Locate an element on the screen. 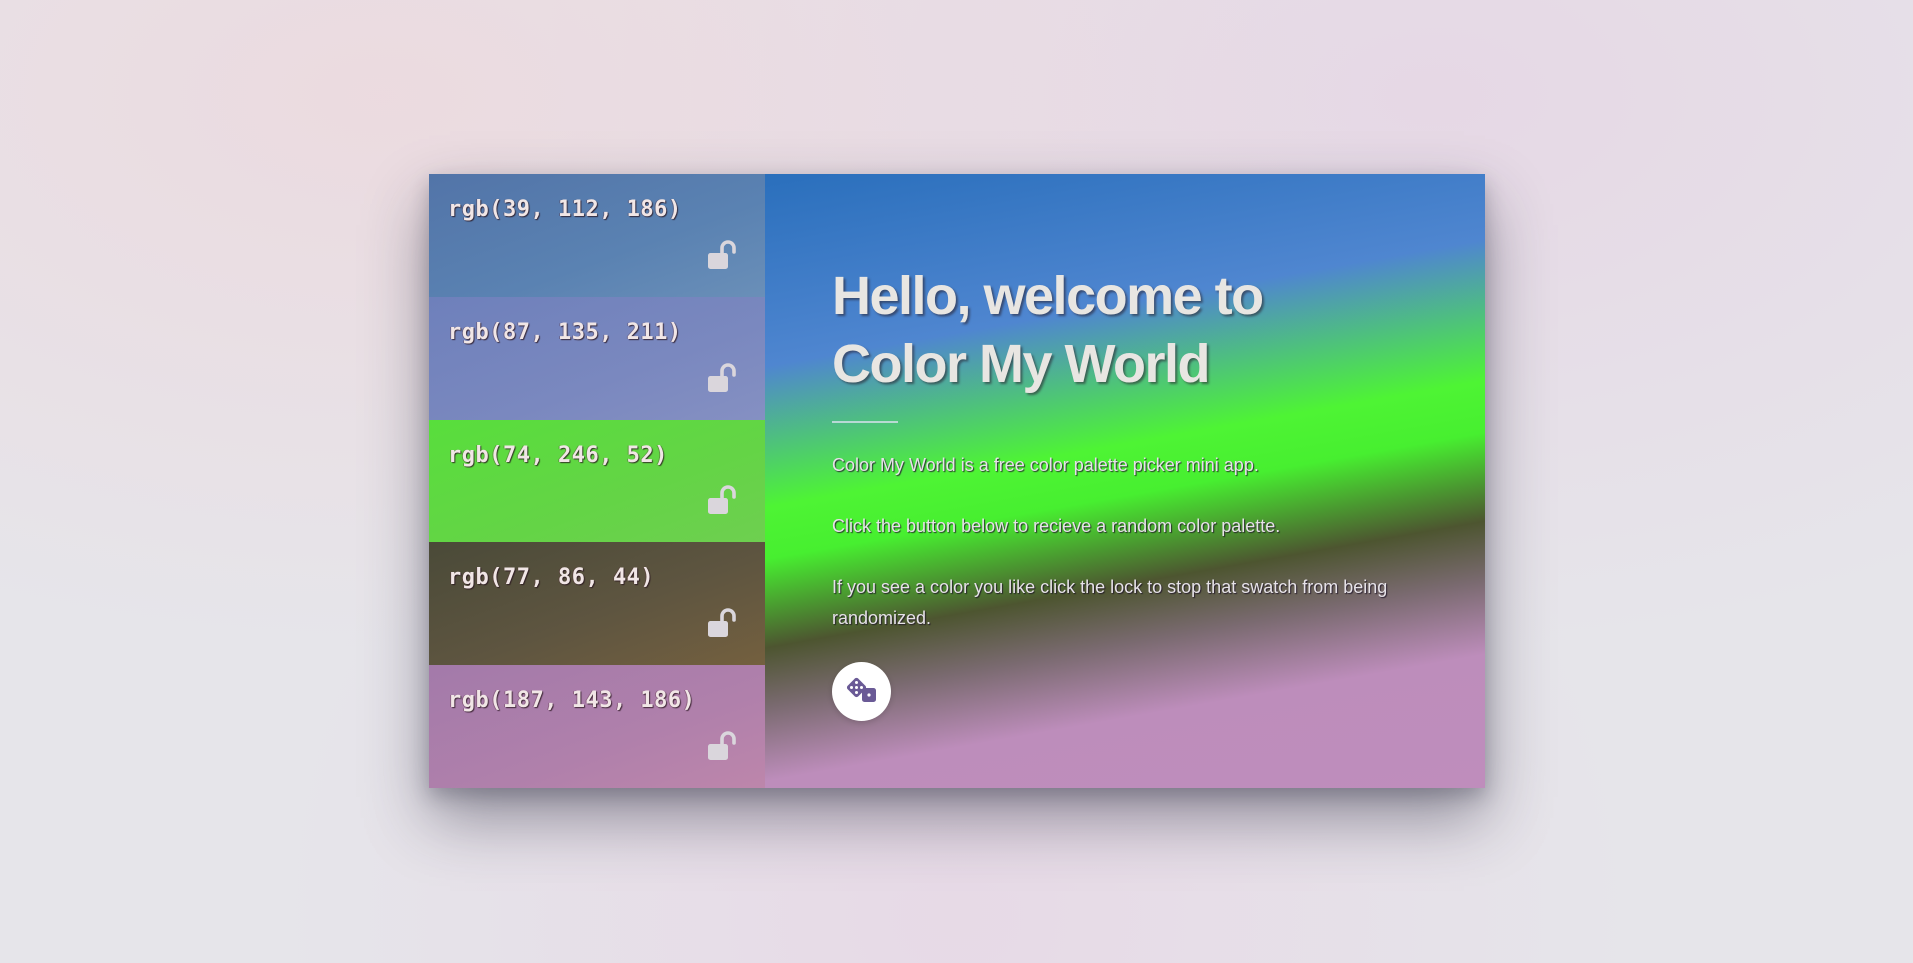 The image size is (1913, 963). swatch-color-label: rgb(39, 112, 186) is located at coordinates (565, 209).